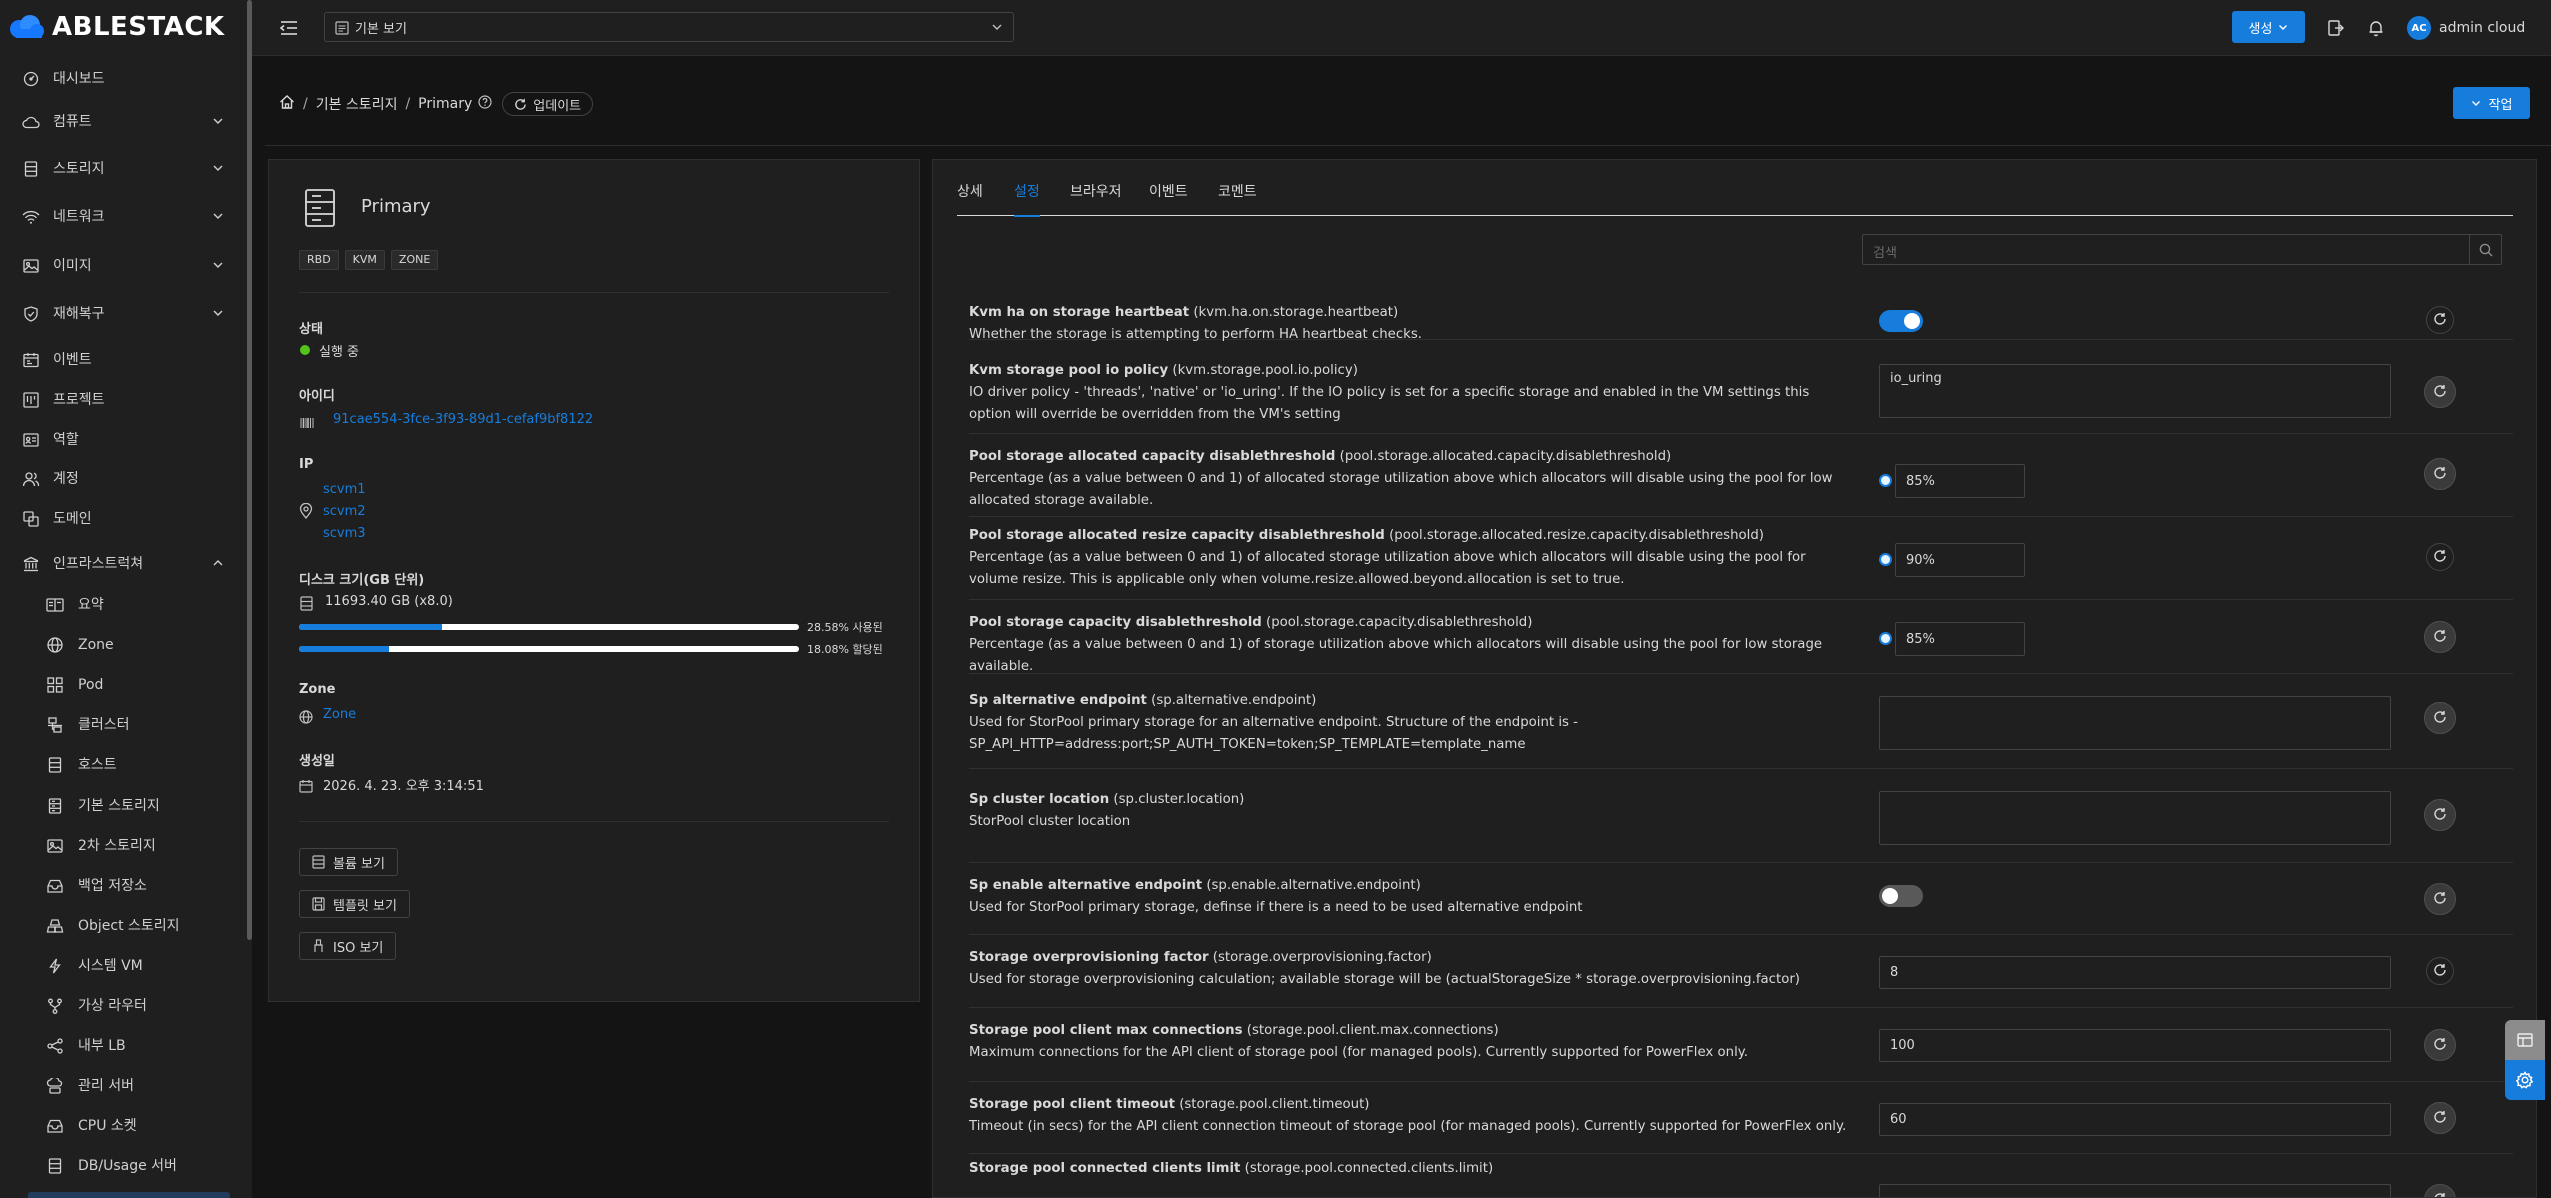 The height and width of the screenshot is (1198, 2551). Describe the element at coordinates (307, 423) in the screenshot. I see `barcode-icon` at that location.